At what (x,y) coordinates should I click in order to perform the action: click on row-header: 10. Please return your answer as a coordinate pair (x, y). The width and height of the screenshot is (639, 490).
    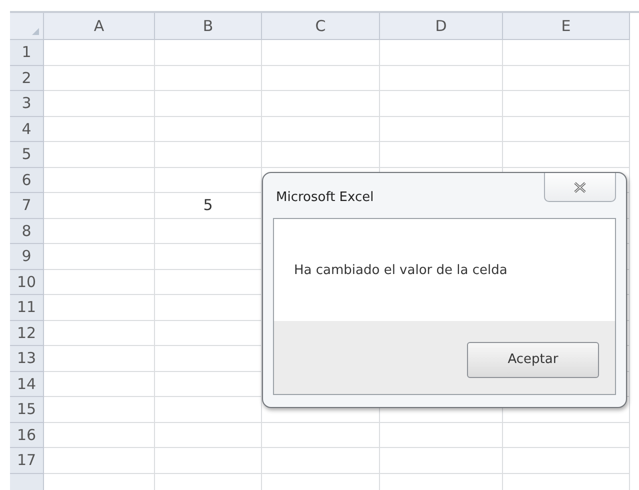
    Looking at the image, I should click on (27, 282).